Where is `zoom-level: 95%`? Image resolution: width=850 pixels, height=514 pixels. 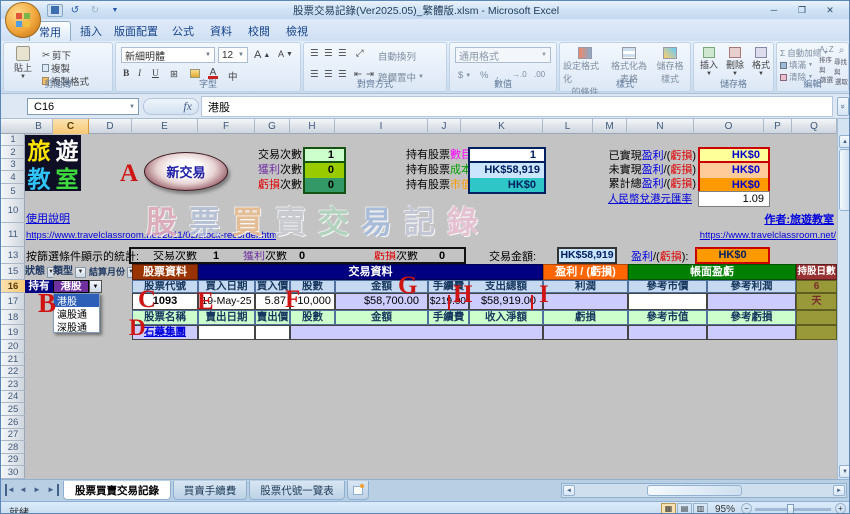
zoom-level: 95% is located at coordinates (725, 508).